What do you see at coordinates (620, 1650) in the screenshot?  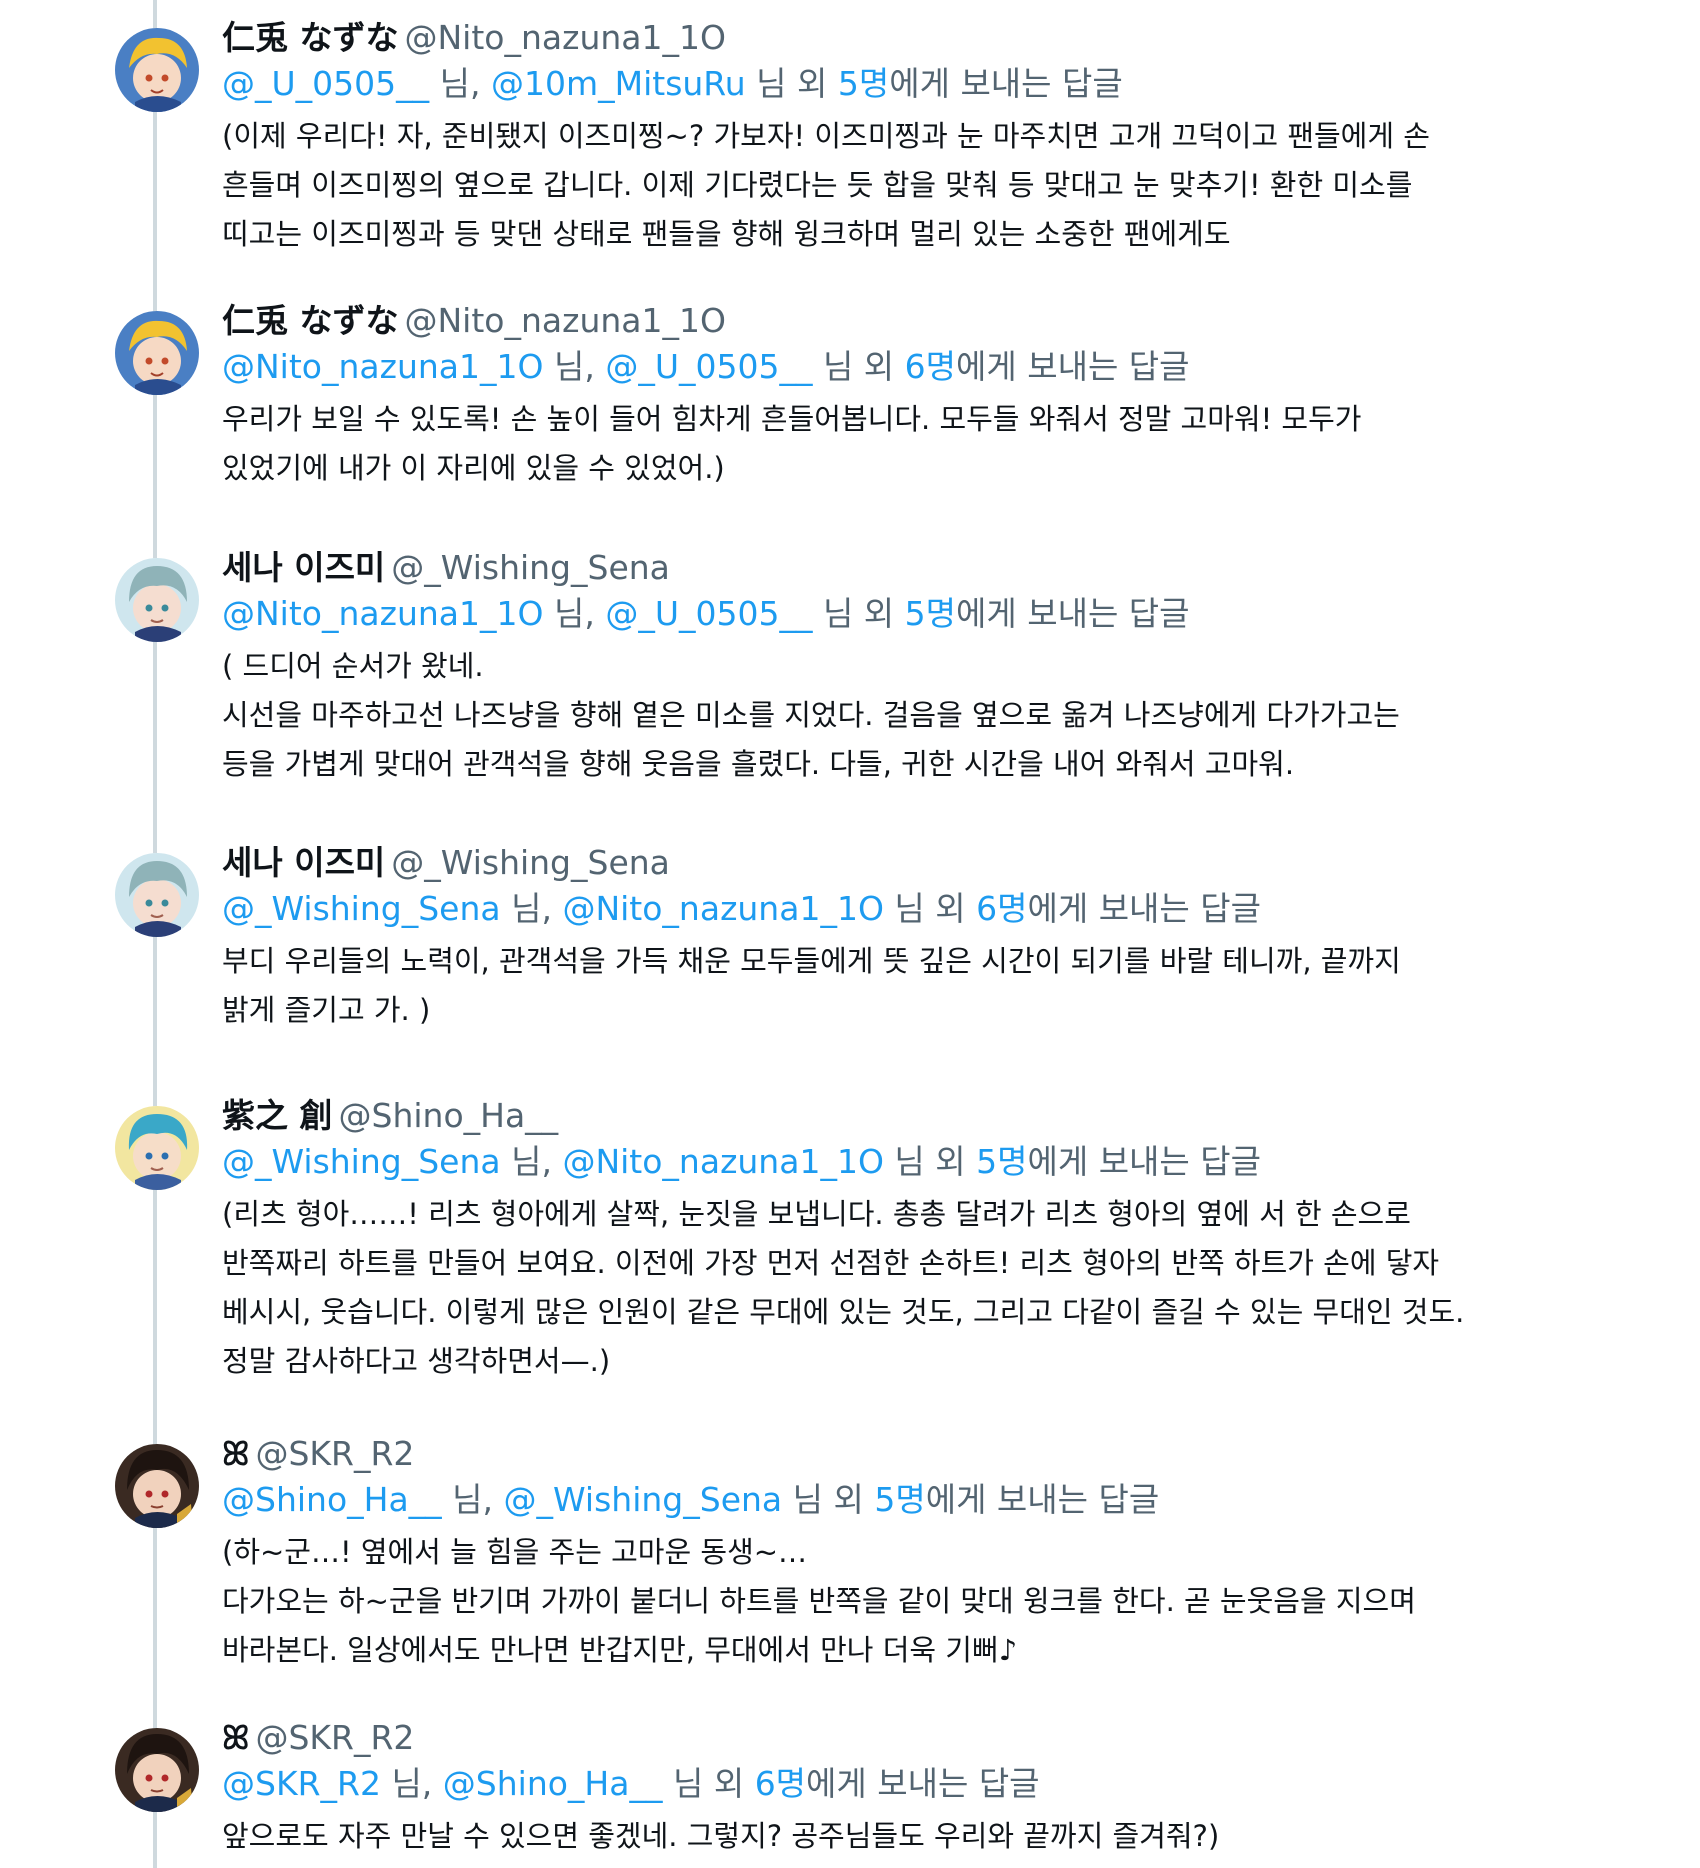 I see `tweet-text-line: 바라본다. 일상에서도 만나면 반갑지만, 무대에서 만나 더욱 기뻐♪` at bounding box center [620, 1650].